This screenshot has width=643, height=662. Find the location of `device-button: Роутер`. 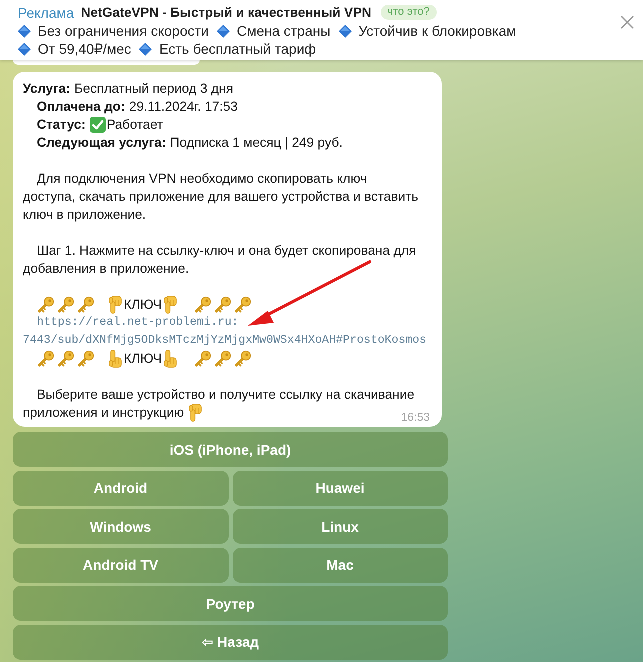

device-button: Роутер is located at coordinates (230, 604).